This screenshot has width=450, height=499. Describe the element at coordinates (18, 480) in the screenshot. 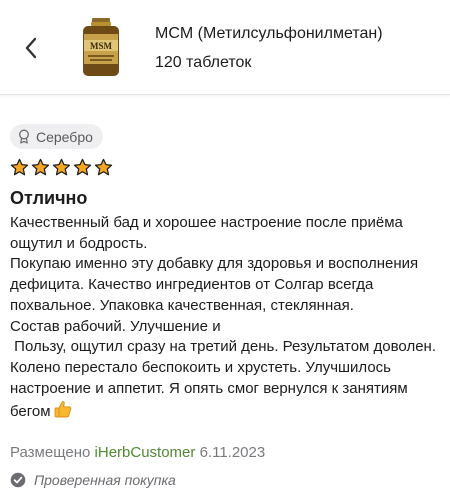

I see `check-circle-icon` at that location.